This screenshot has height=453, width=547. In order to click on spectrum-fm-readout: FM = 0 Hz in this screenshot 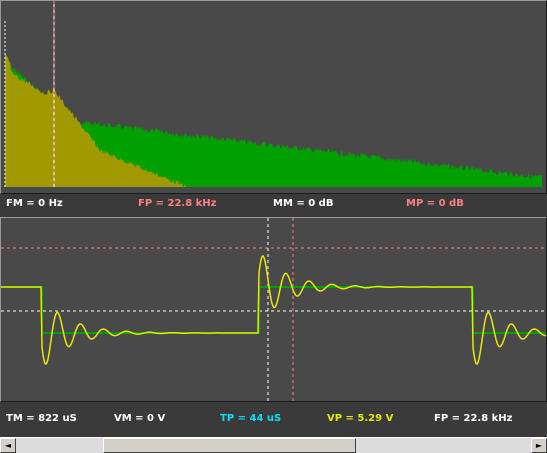, I will do `click(34, 203)`.